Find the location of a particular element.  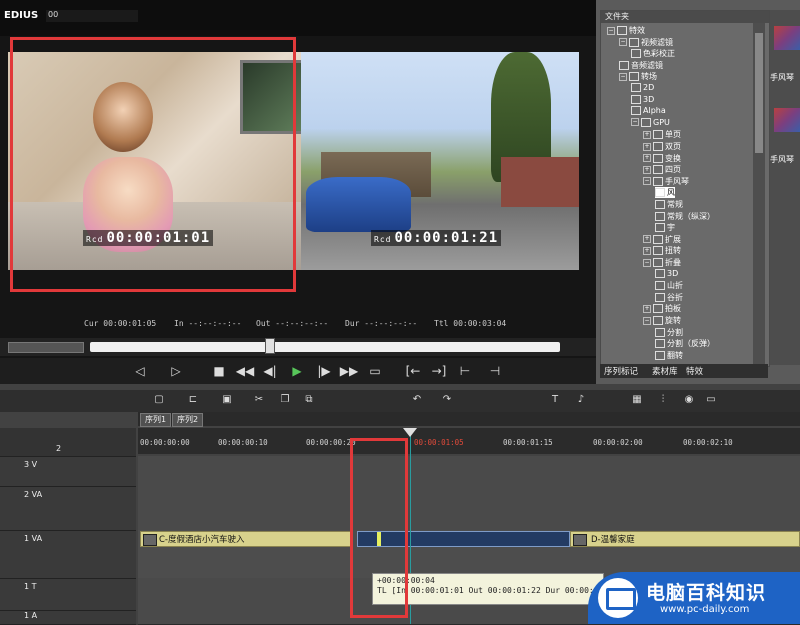

tree-item: + 单页 is located at coordinates (662, 134).